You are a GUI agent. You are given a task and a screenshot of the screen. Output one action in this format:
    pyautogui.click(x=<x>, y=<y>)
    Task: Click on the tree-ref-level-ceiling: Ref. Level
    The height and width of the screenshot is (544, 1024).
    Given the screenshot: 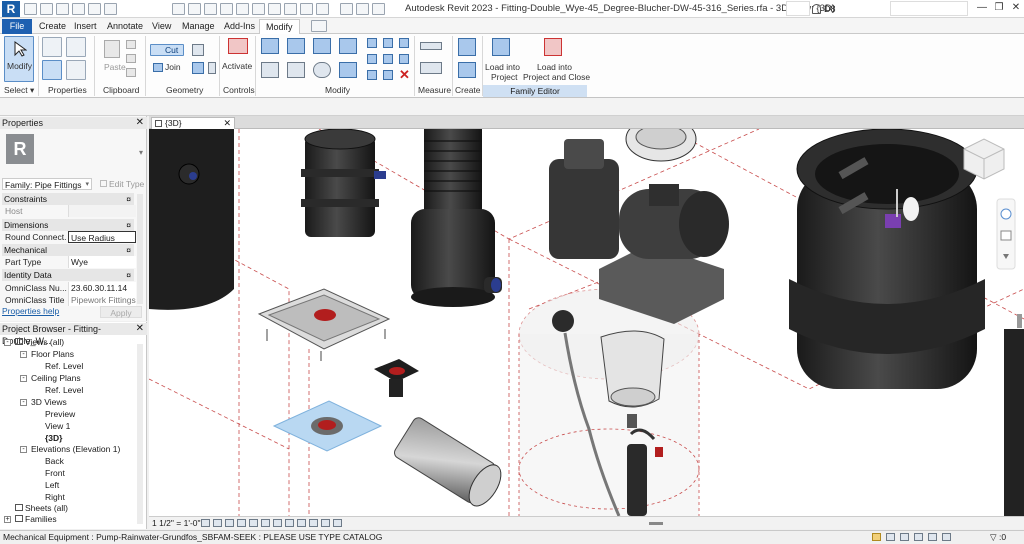 What is the action you would take?
    pyautogui.click(x=64, y=390)
    